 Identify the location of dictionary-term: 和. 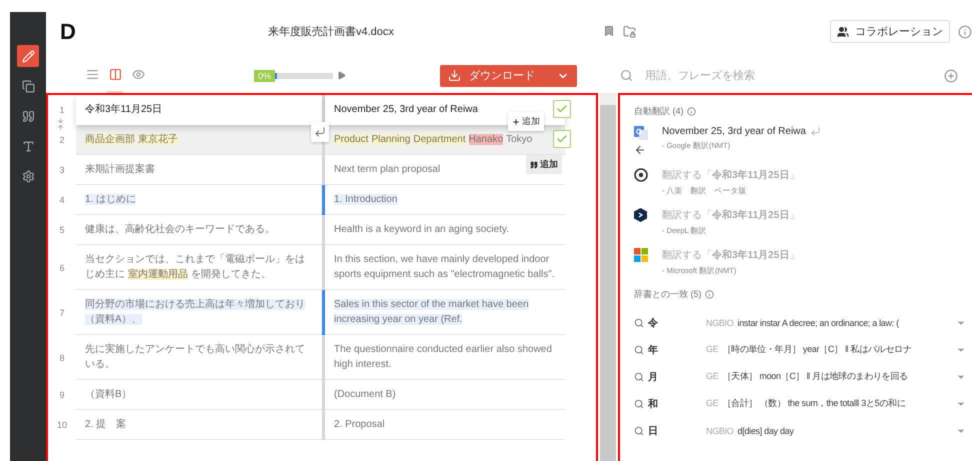
(653, 404).